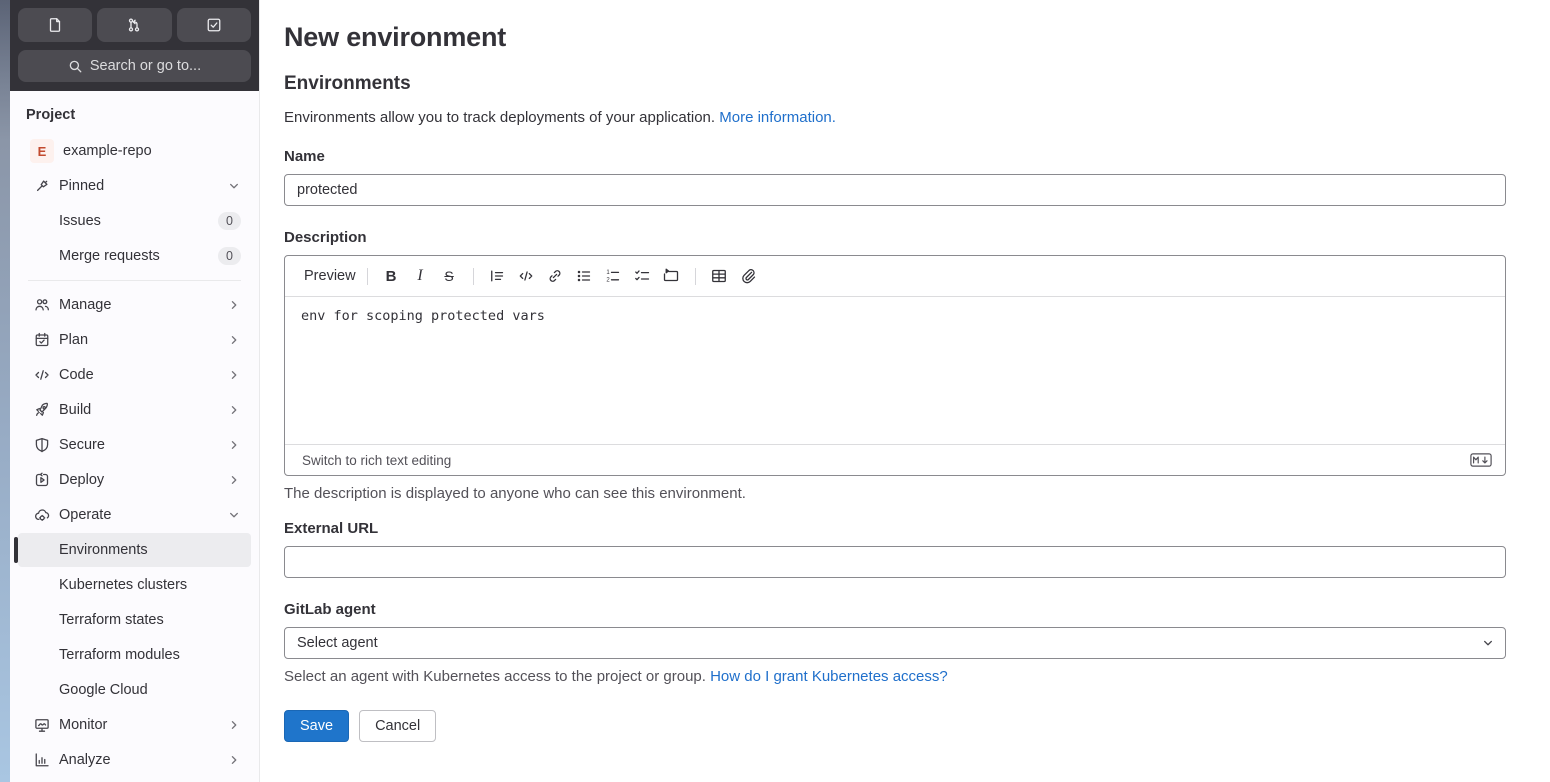  I want to click on sidebar-item-terraform-states: Terraform states, so click(134, 620).